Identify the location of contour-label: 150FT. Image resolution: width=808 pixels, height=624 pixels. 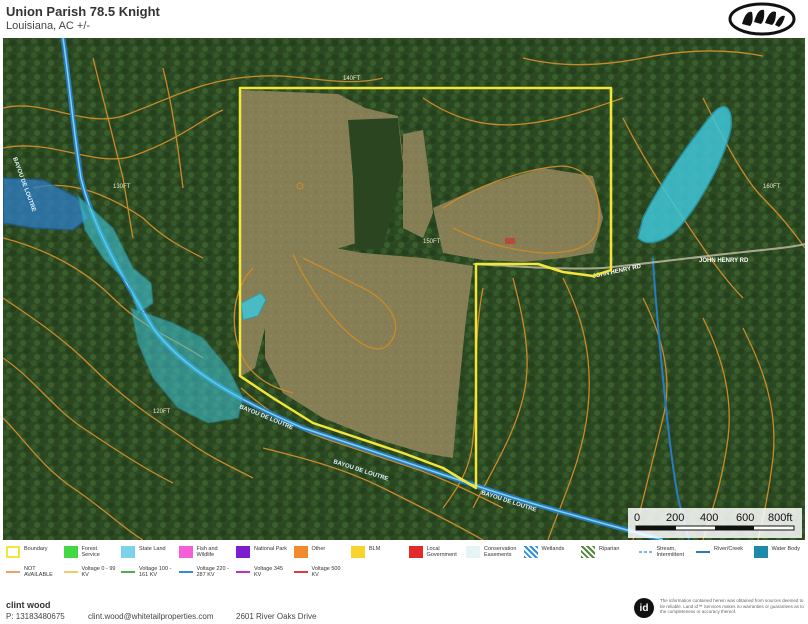
(432, 242).